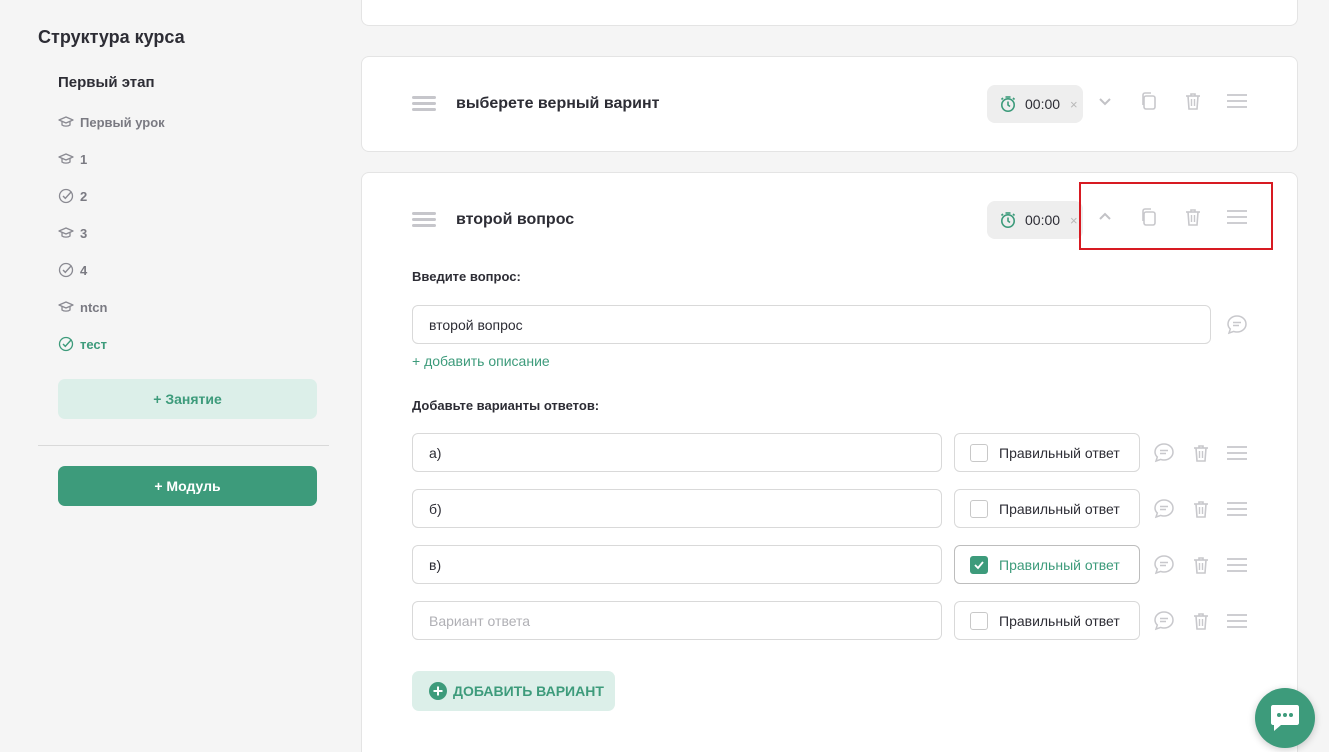 The height and width of the screenshot is (752, 1329). Describe the element at coordinates (106, 82) in the screenshot. I see `stage-title: Первый этап` at that location.